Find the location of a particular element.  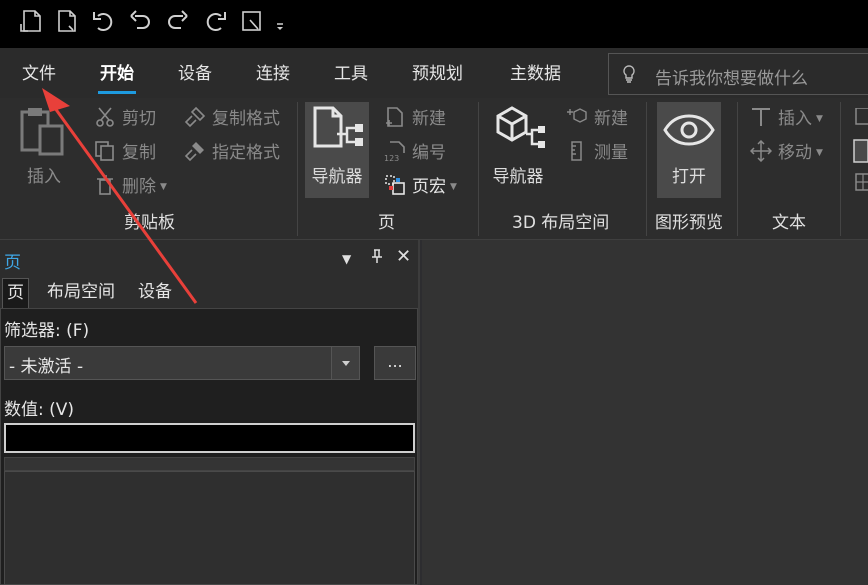

text-t-icon is located at coordinates (761, 117).